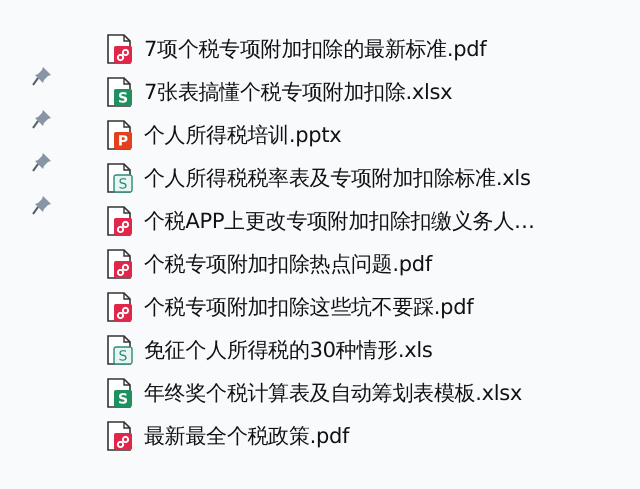  I want to click on file-name: 年终奖个税计算表及自动筹划表模板.xlsx, so click(333, 392).